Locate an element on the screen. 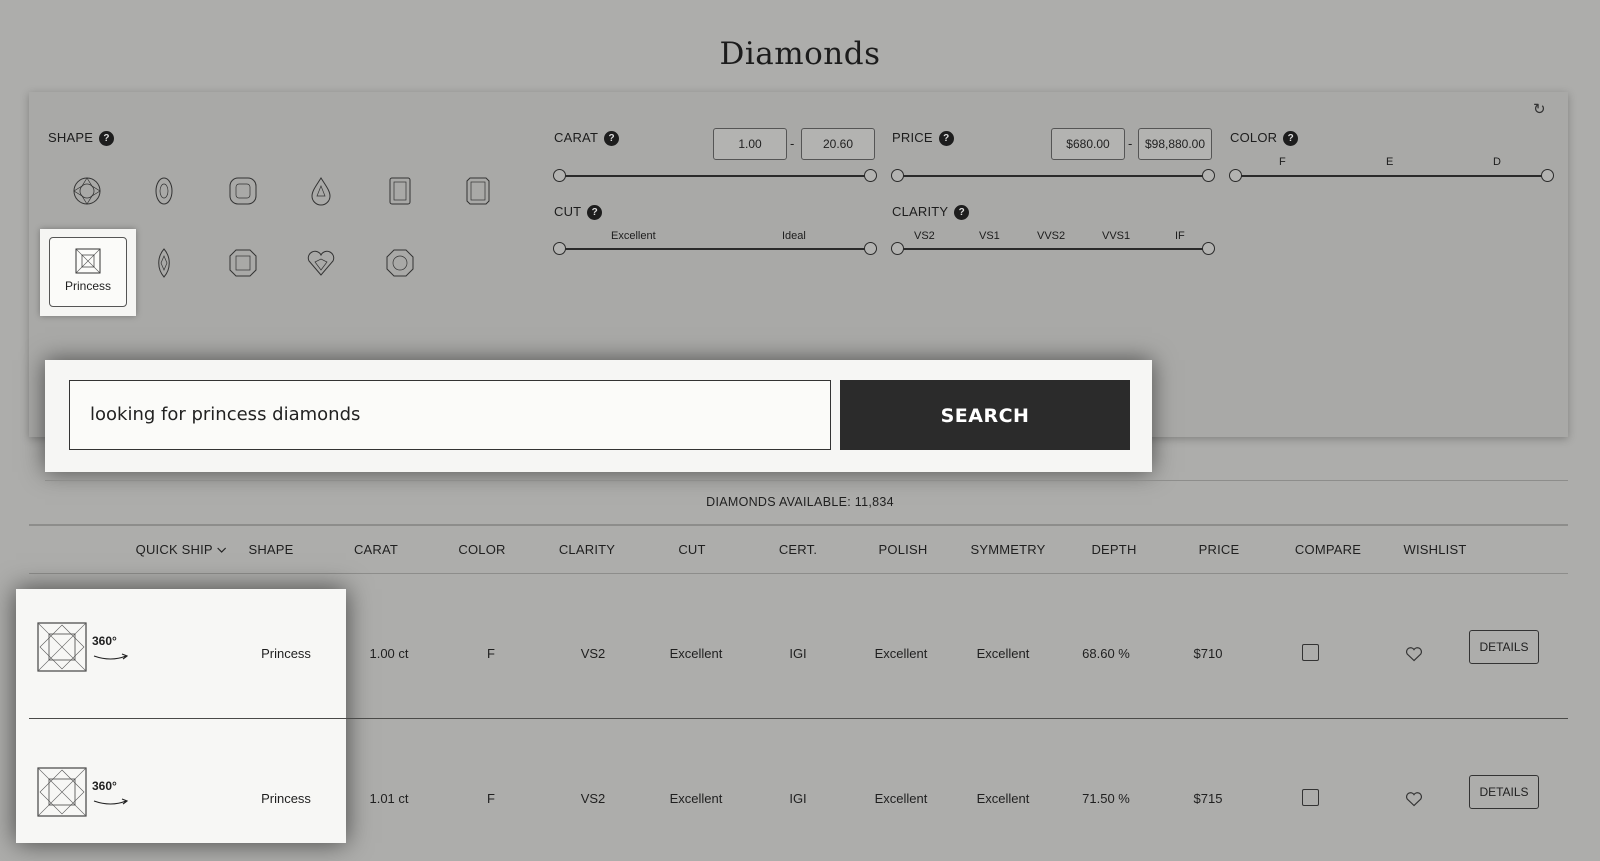  asscher-shape-icon is located at coordinates (243, 263).